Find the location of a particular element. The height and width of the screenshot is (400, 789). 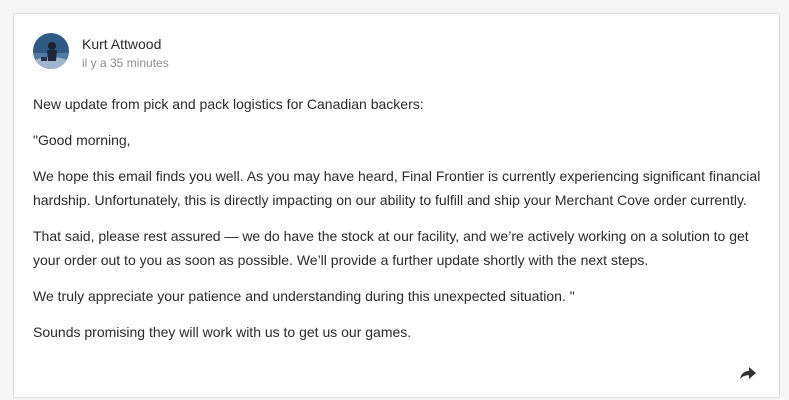

share-button is located at coordinates (748, 373).